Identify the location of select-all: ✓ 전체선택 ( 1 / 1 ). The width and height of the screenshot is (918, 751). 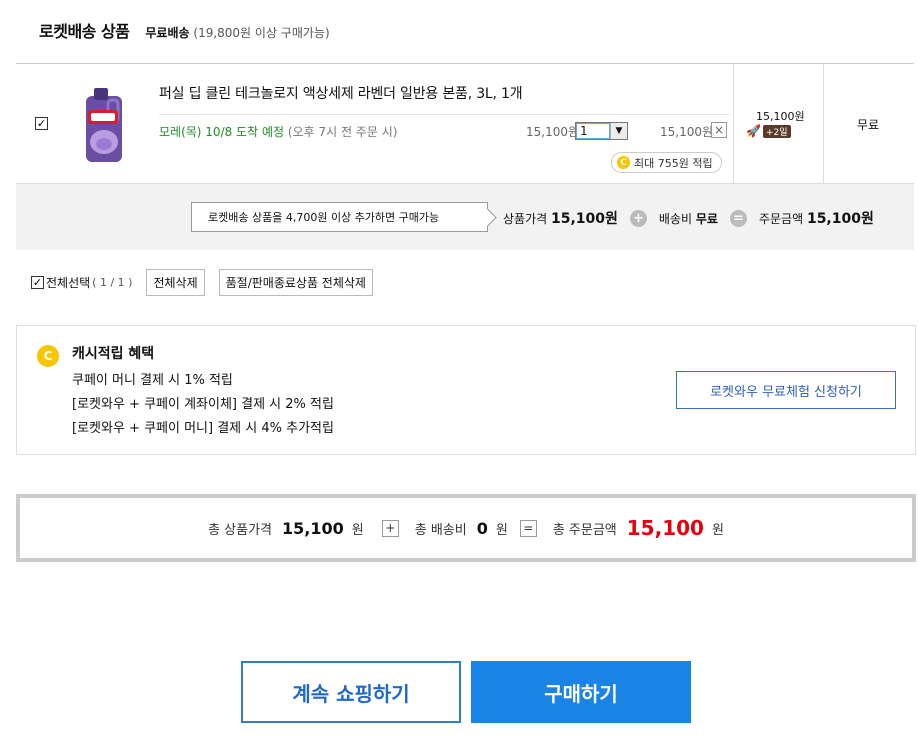
(81, 282).